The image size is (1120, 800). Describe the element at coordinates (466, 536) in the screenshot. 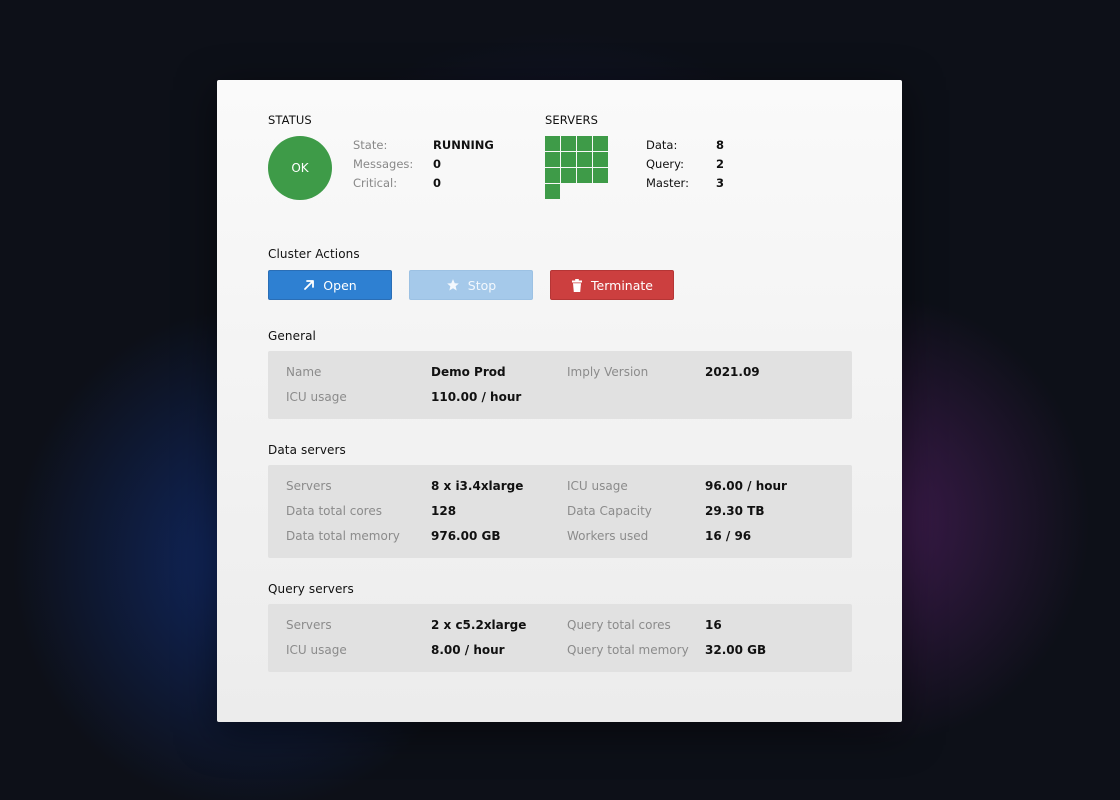

I see `data-memory-value: 976.00 GB` at that location.